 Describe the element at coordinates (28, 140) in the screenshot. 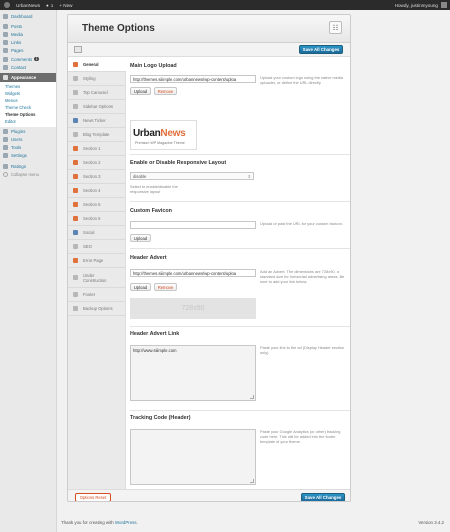

I see `sidebar-item-users: Users` at that location.